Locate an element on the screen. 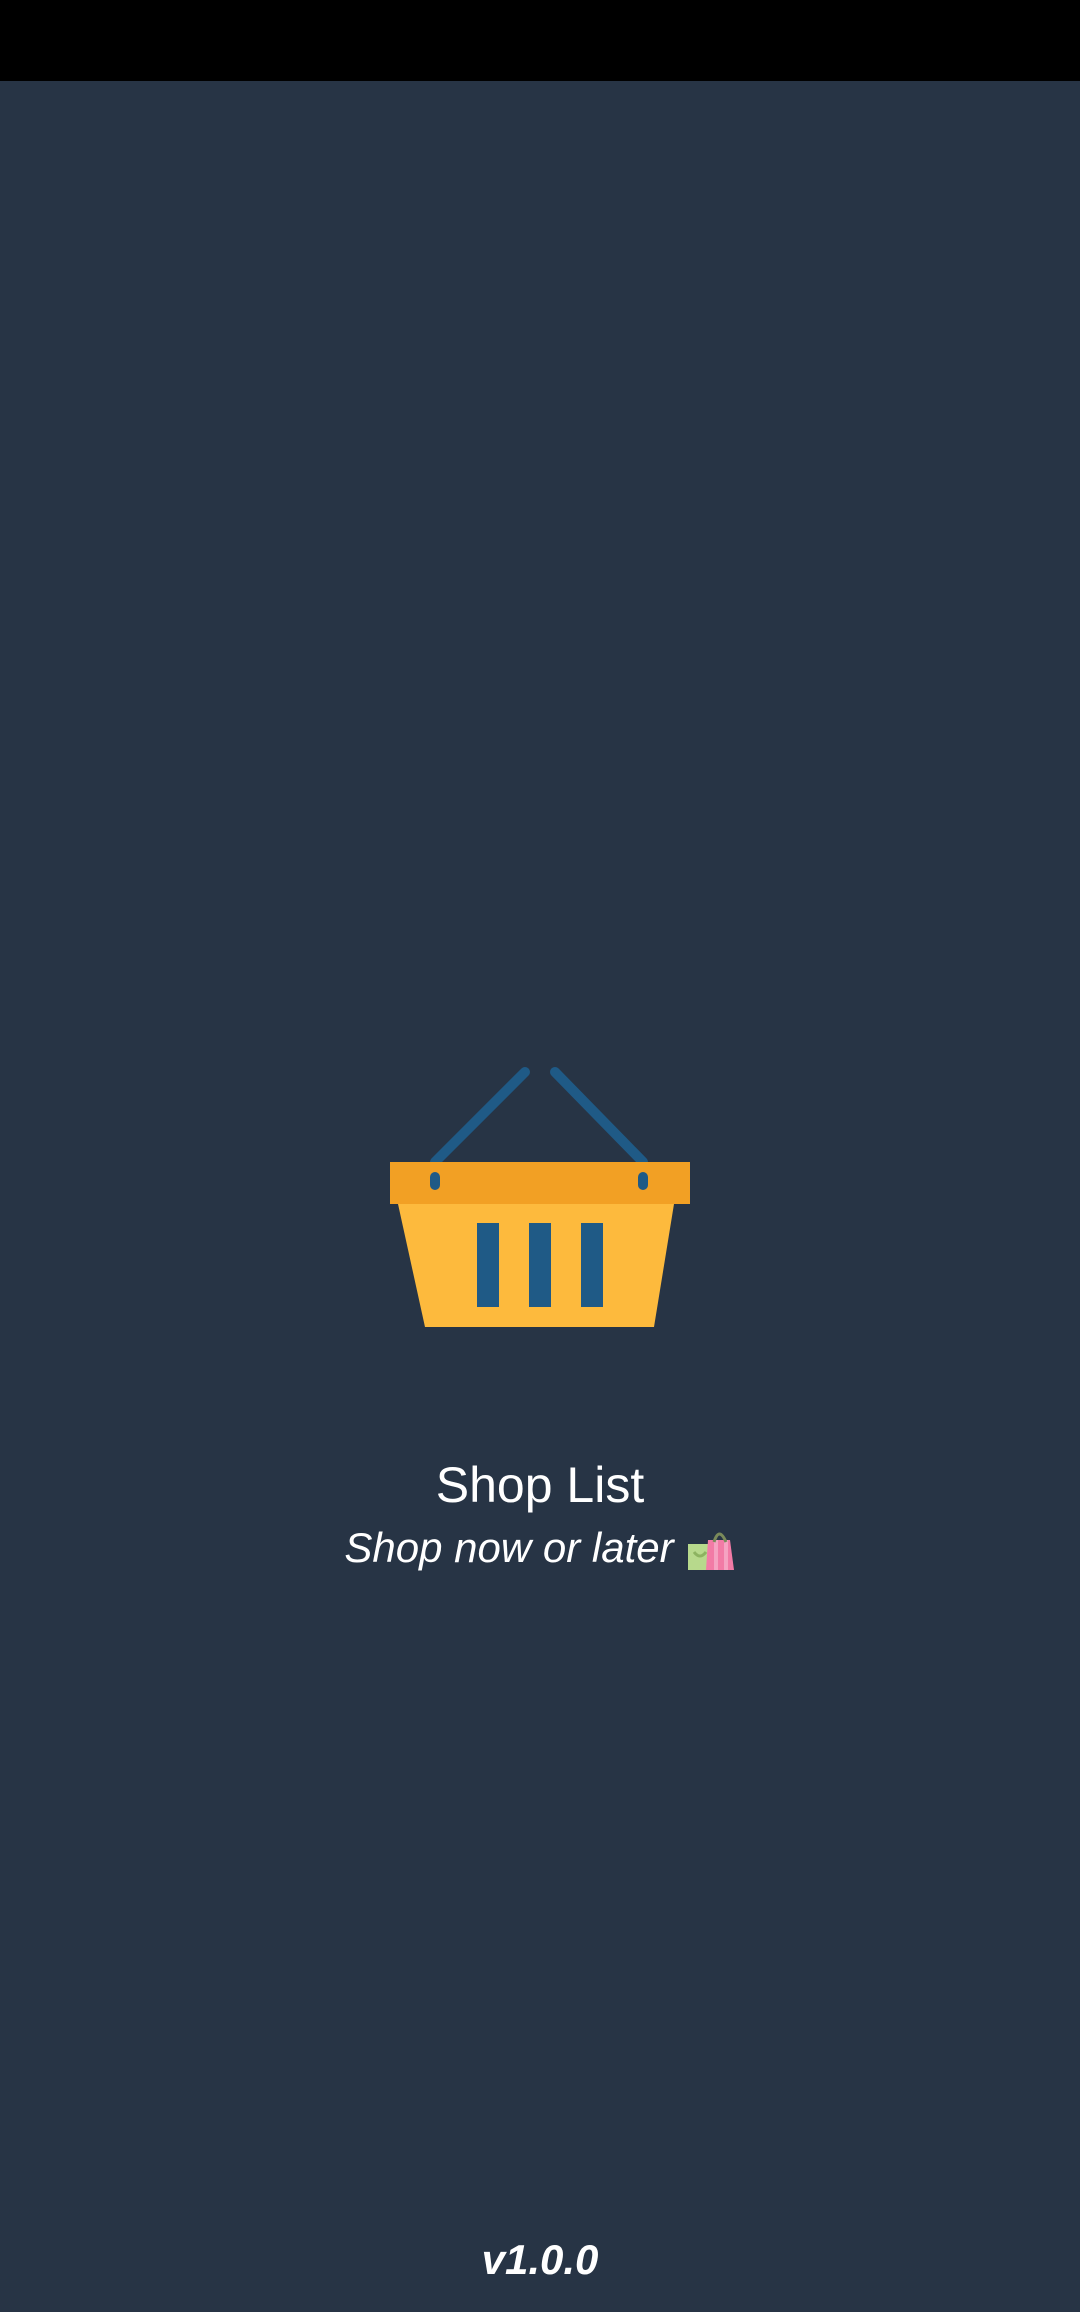  tagline-row: Shop now or later is located at coordinates (540, 1548).